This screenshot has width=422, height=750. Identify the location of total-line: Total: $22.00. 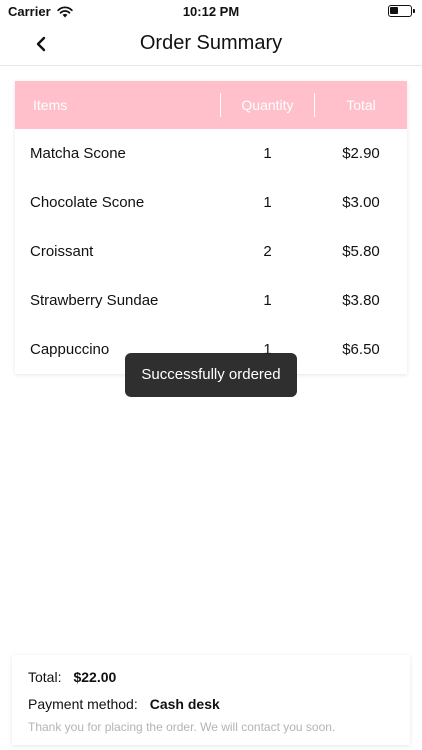
(211, 677).